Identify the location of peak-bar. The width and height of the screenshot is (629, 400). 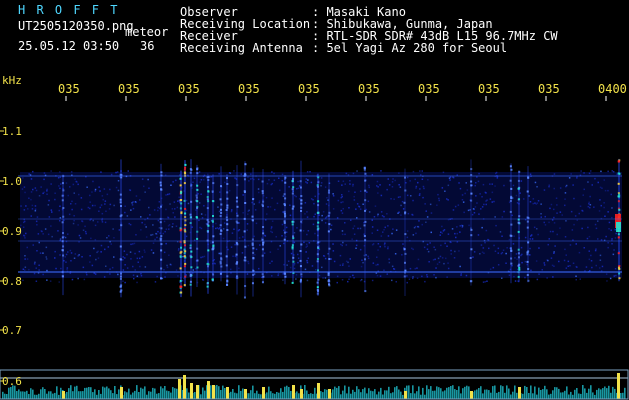
(121, 393).